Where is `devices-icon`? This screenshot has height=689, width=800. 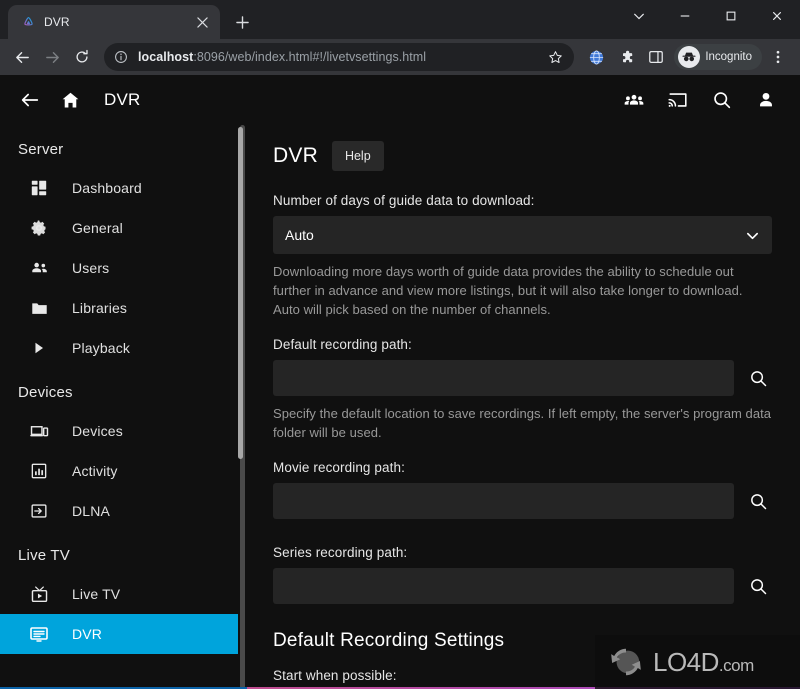 devices-icon is located at coordinates (39, 431).